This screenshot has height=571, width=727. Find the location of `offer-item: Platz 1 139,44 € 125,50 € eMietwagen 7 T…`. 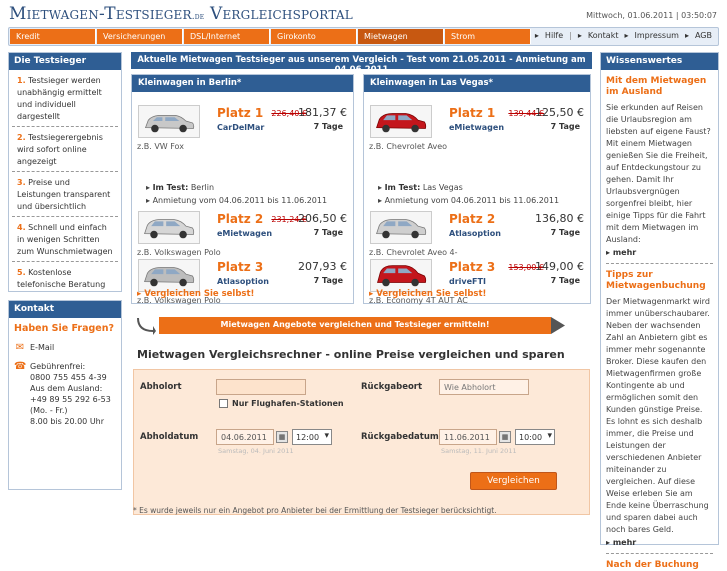

offer-item: Platz 1 139,44 € 125,50 € eMietwagen 7 T… is located at coordinates (477, 128).